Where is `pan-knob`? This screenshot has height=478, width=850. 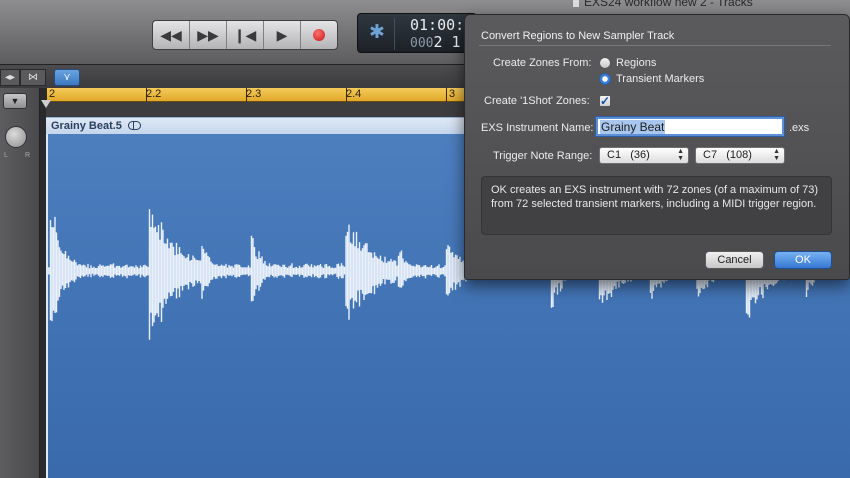
pan-knob is located at coordinates (16, 137).